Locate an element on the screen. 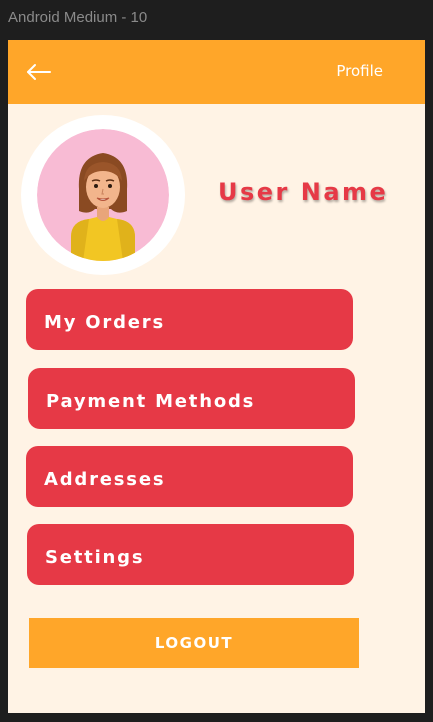 This screenshot has height=722, width=433. settings-button: Settings is located at coordinates (190, 554).